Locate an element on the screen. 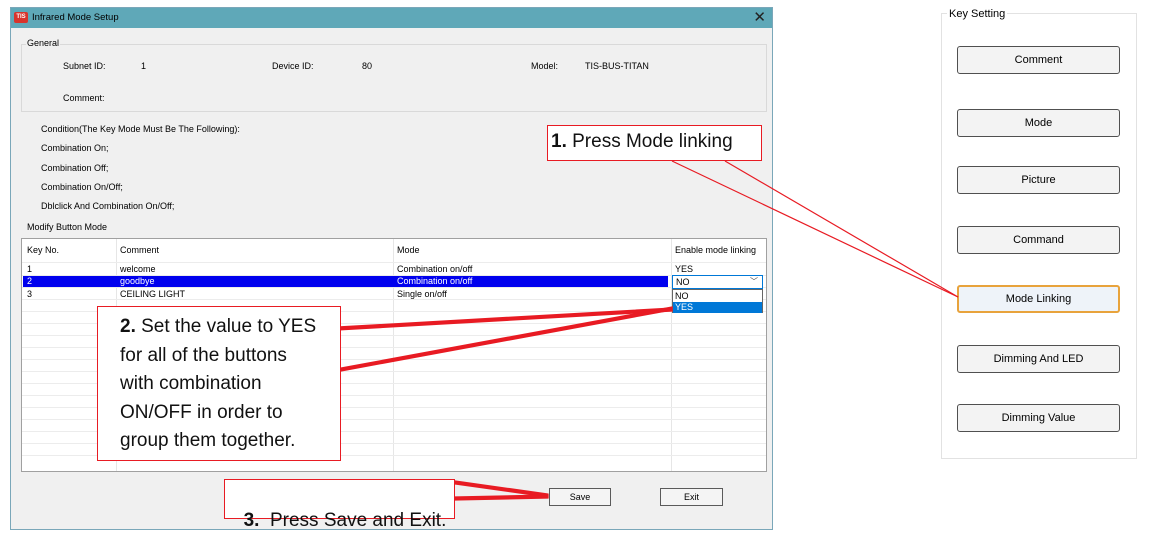 This screenshot has width=1149, height=539. condition-item: Combination Off; is located at coordinates (75, 168).